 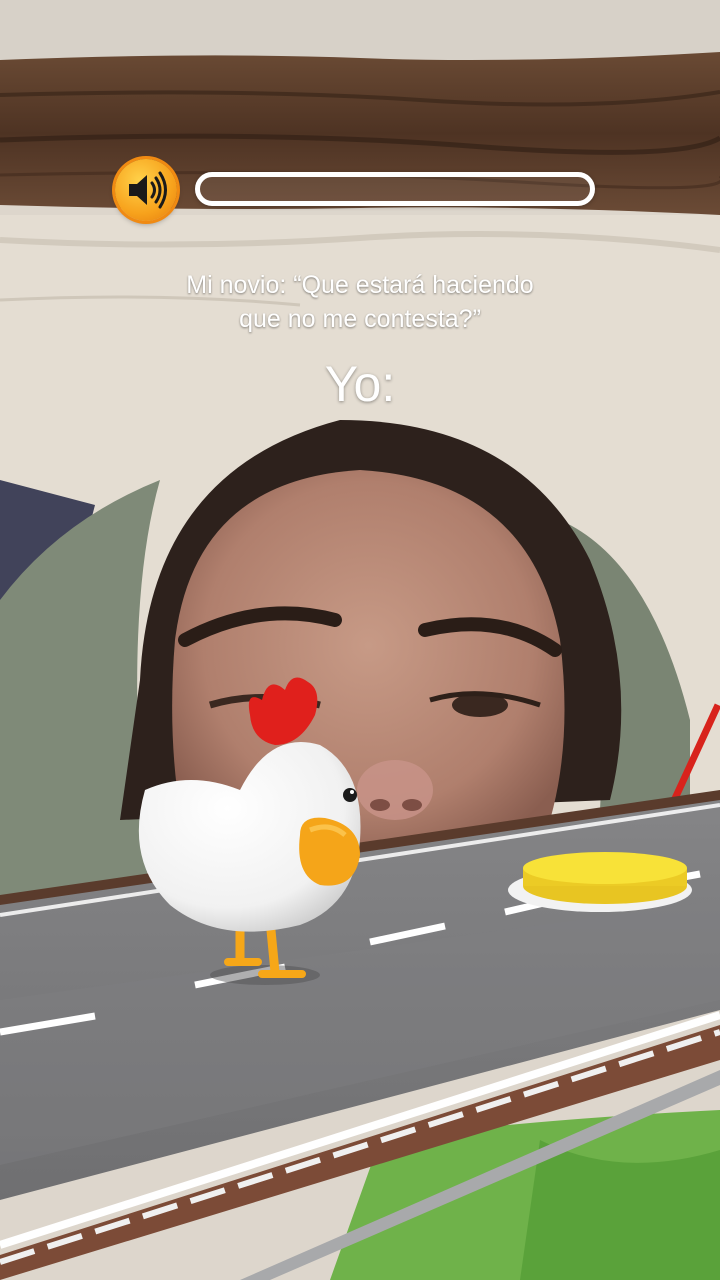 I want to click on speaker-volume-icon, so click(x=148, y=190).